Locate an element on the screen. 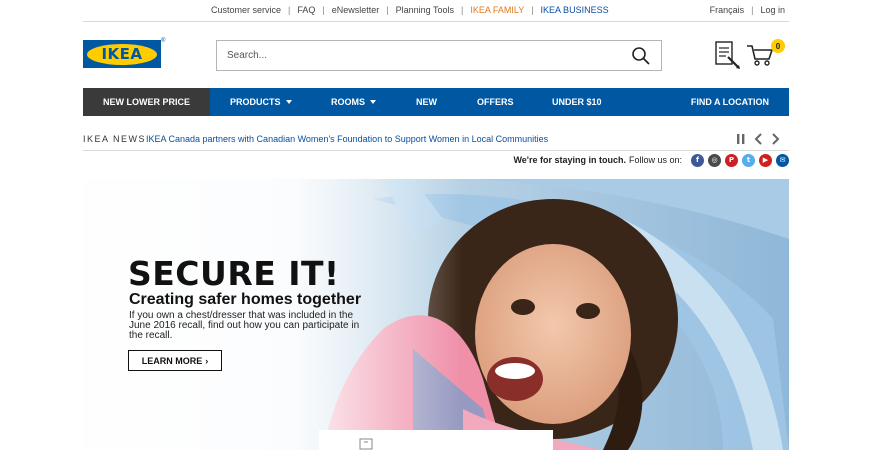 This screenshot has width=880, height=450. search-icon is located at coordinates (641, 56).